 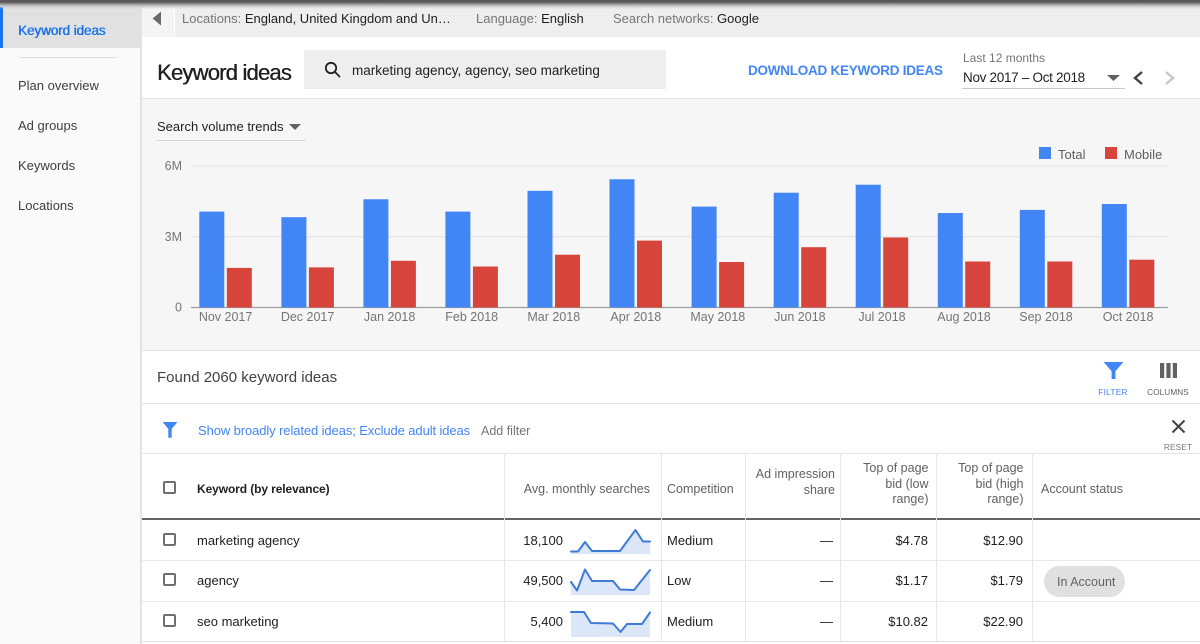 What do you see at coordinates (389, 317) in the screenshot?
I see `svg-text: Jan 2018` at bounding box center [389, 317].